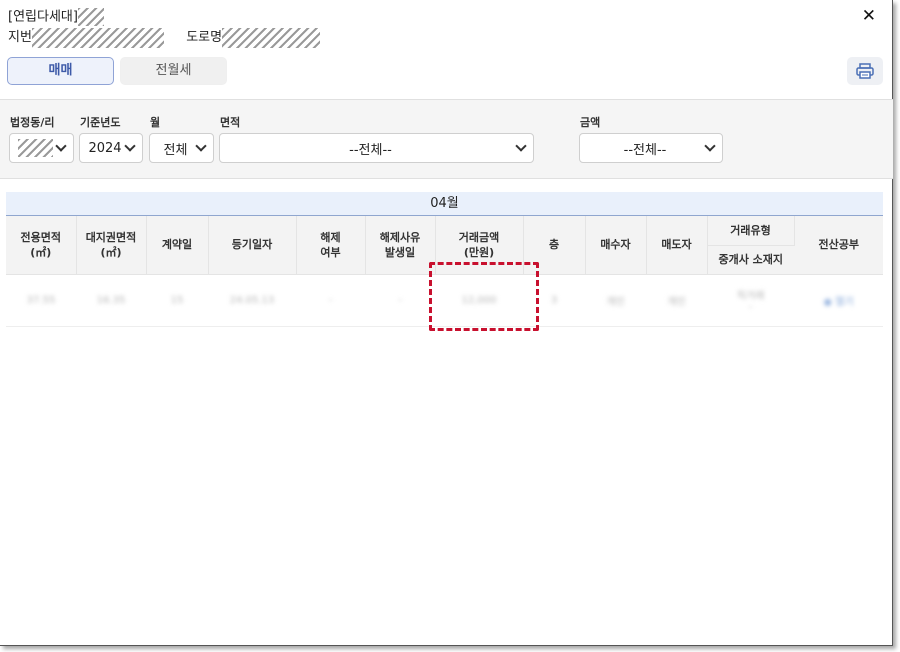 This screenshot has height=652, width=900. I want to click on col-header-cancel-date-text: 해제사유 발생일, so click(400, 244).